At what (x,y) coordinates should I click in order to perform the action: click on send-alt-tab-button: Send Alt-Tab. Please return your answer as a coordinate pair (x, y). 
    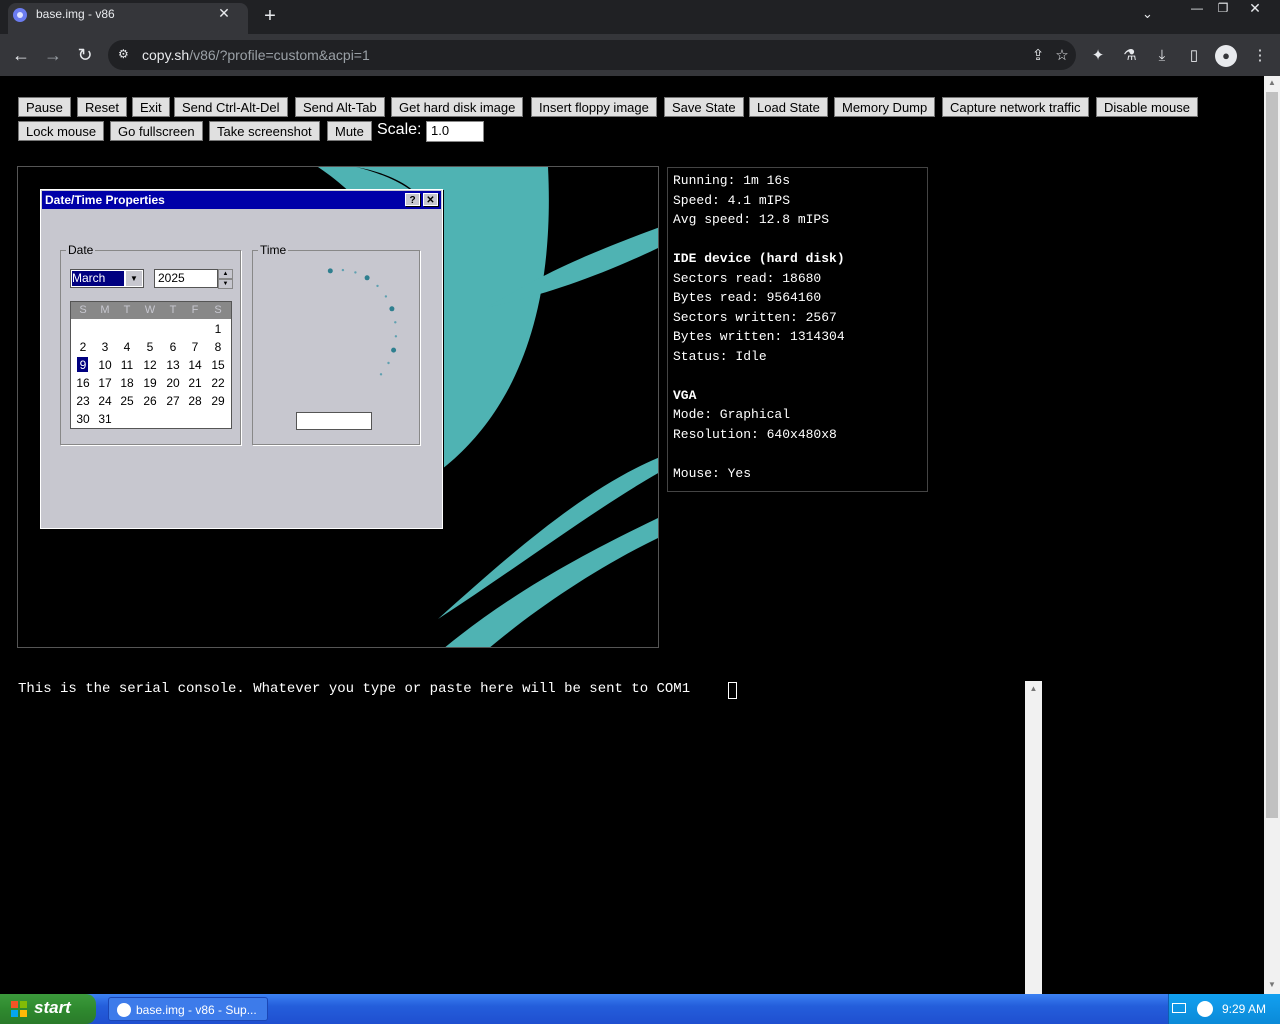
    Looking at the image, I should click on (340, 107).